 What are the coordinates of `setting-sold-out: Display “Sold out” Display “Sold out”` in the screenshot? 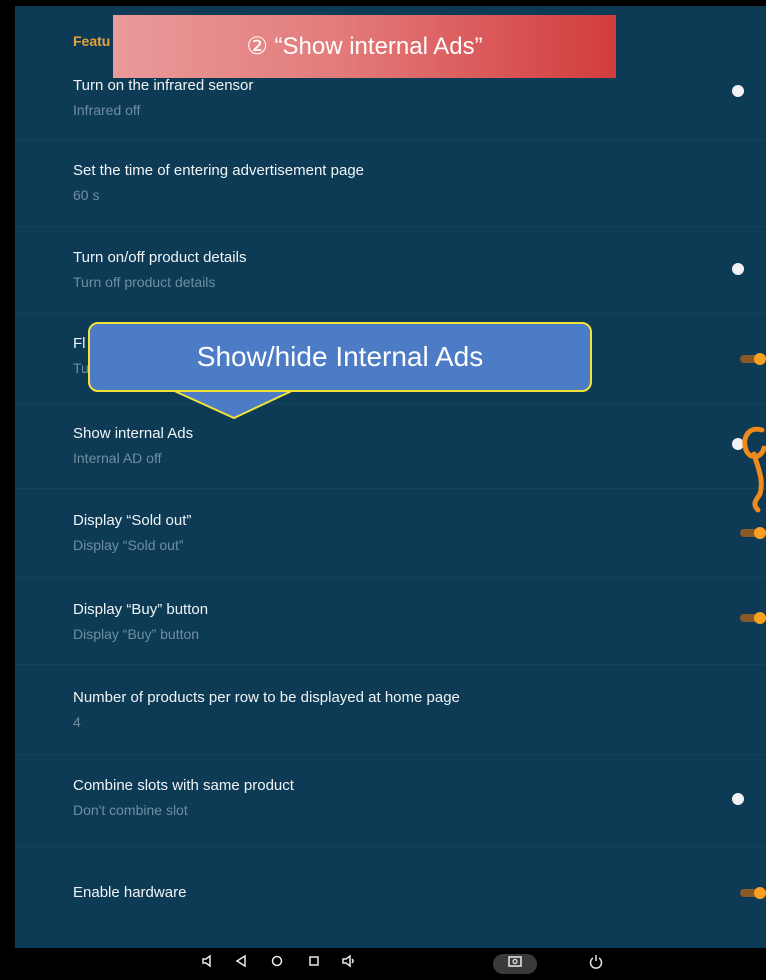 It's located at (419, 533).